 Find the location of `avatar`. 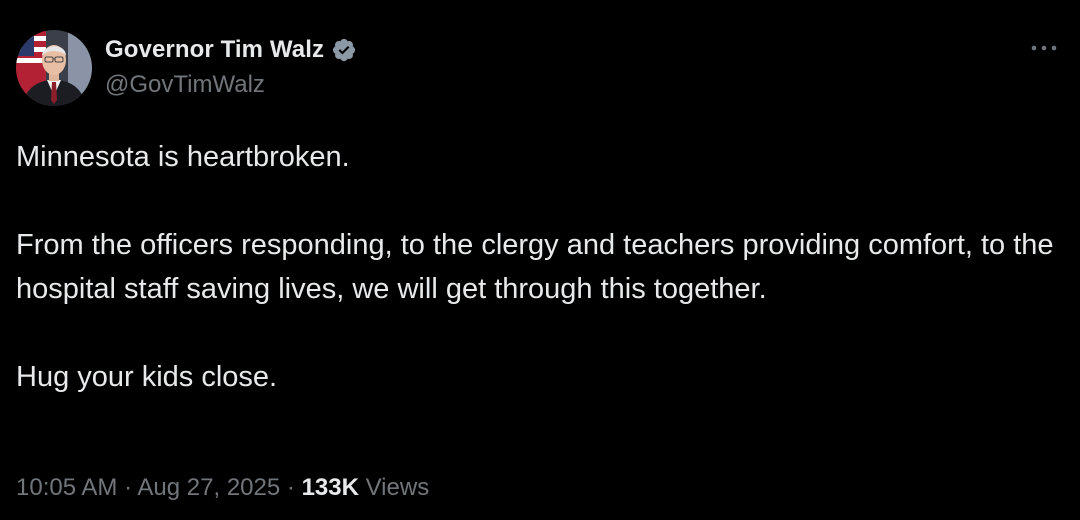

avatar is located at coordinates (54, 68).